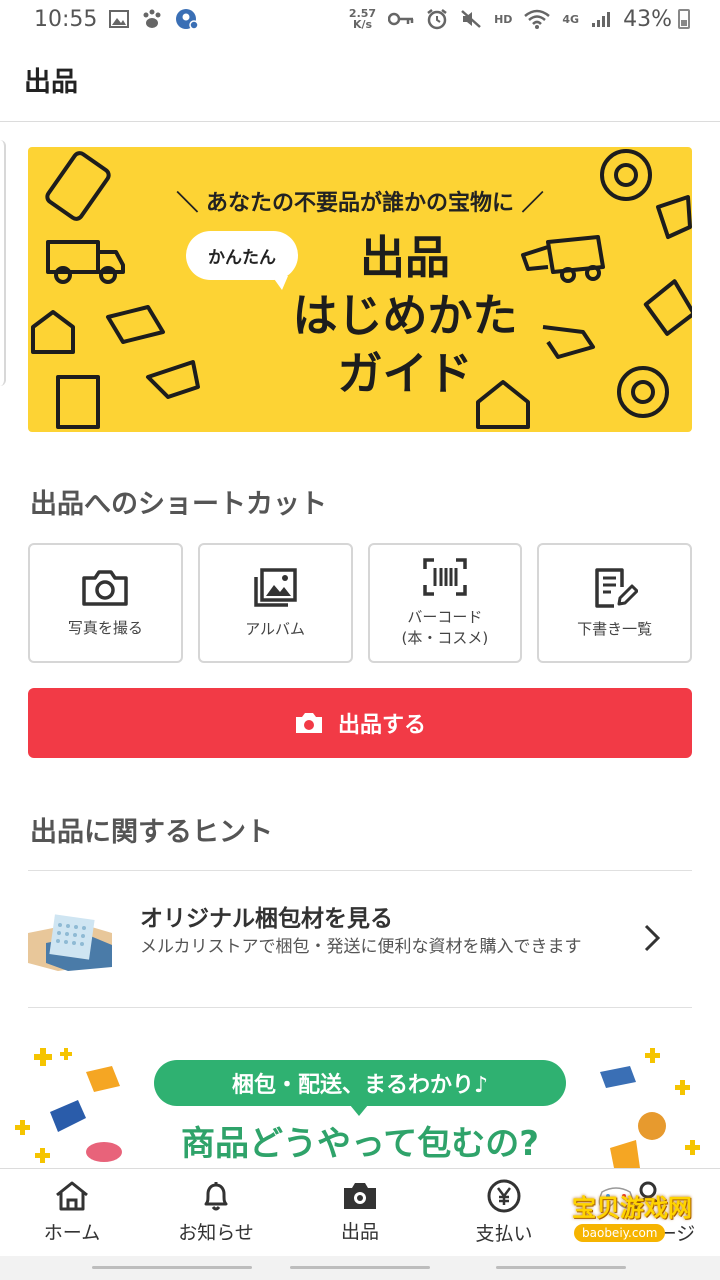  Describe the element at coordinates (119, 19) in the screenshot. I see `image-icon` at that location.